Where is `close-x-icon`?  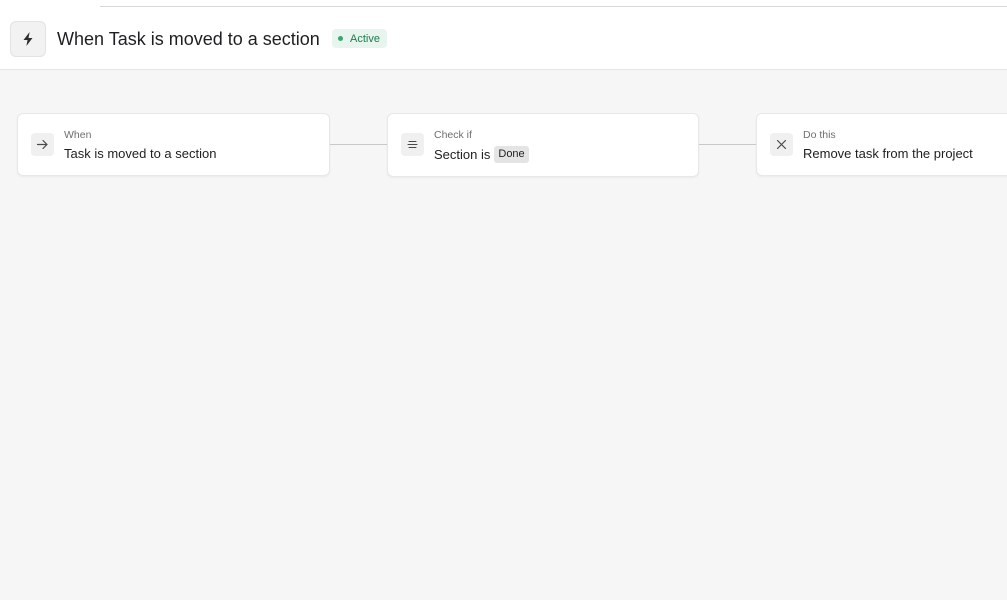
close-x-icon is located at coordinates (781, 144).